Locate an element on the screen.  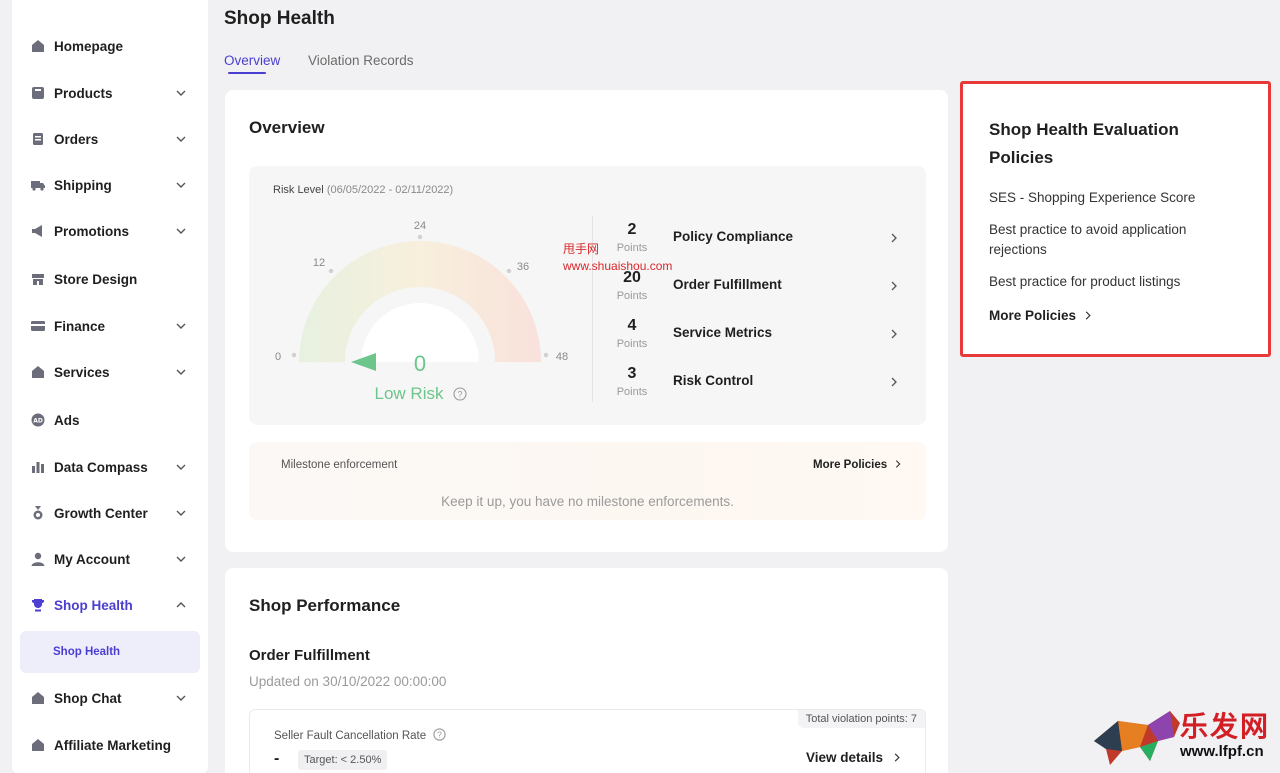
page-title: Shop Health is located at coordinates (279, 18).